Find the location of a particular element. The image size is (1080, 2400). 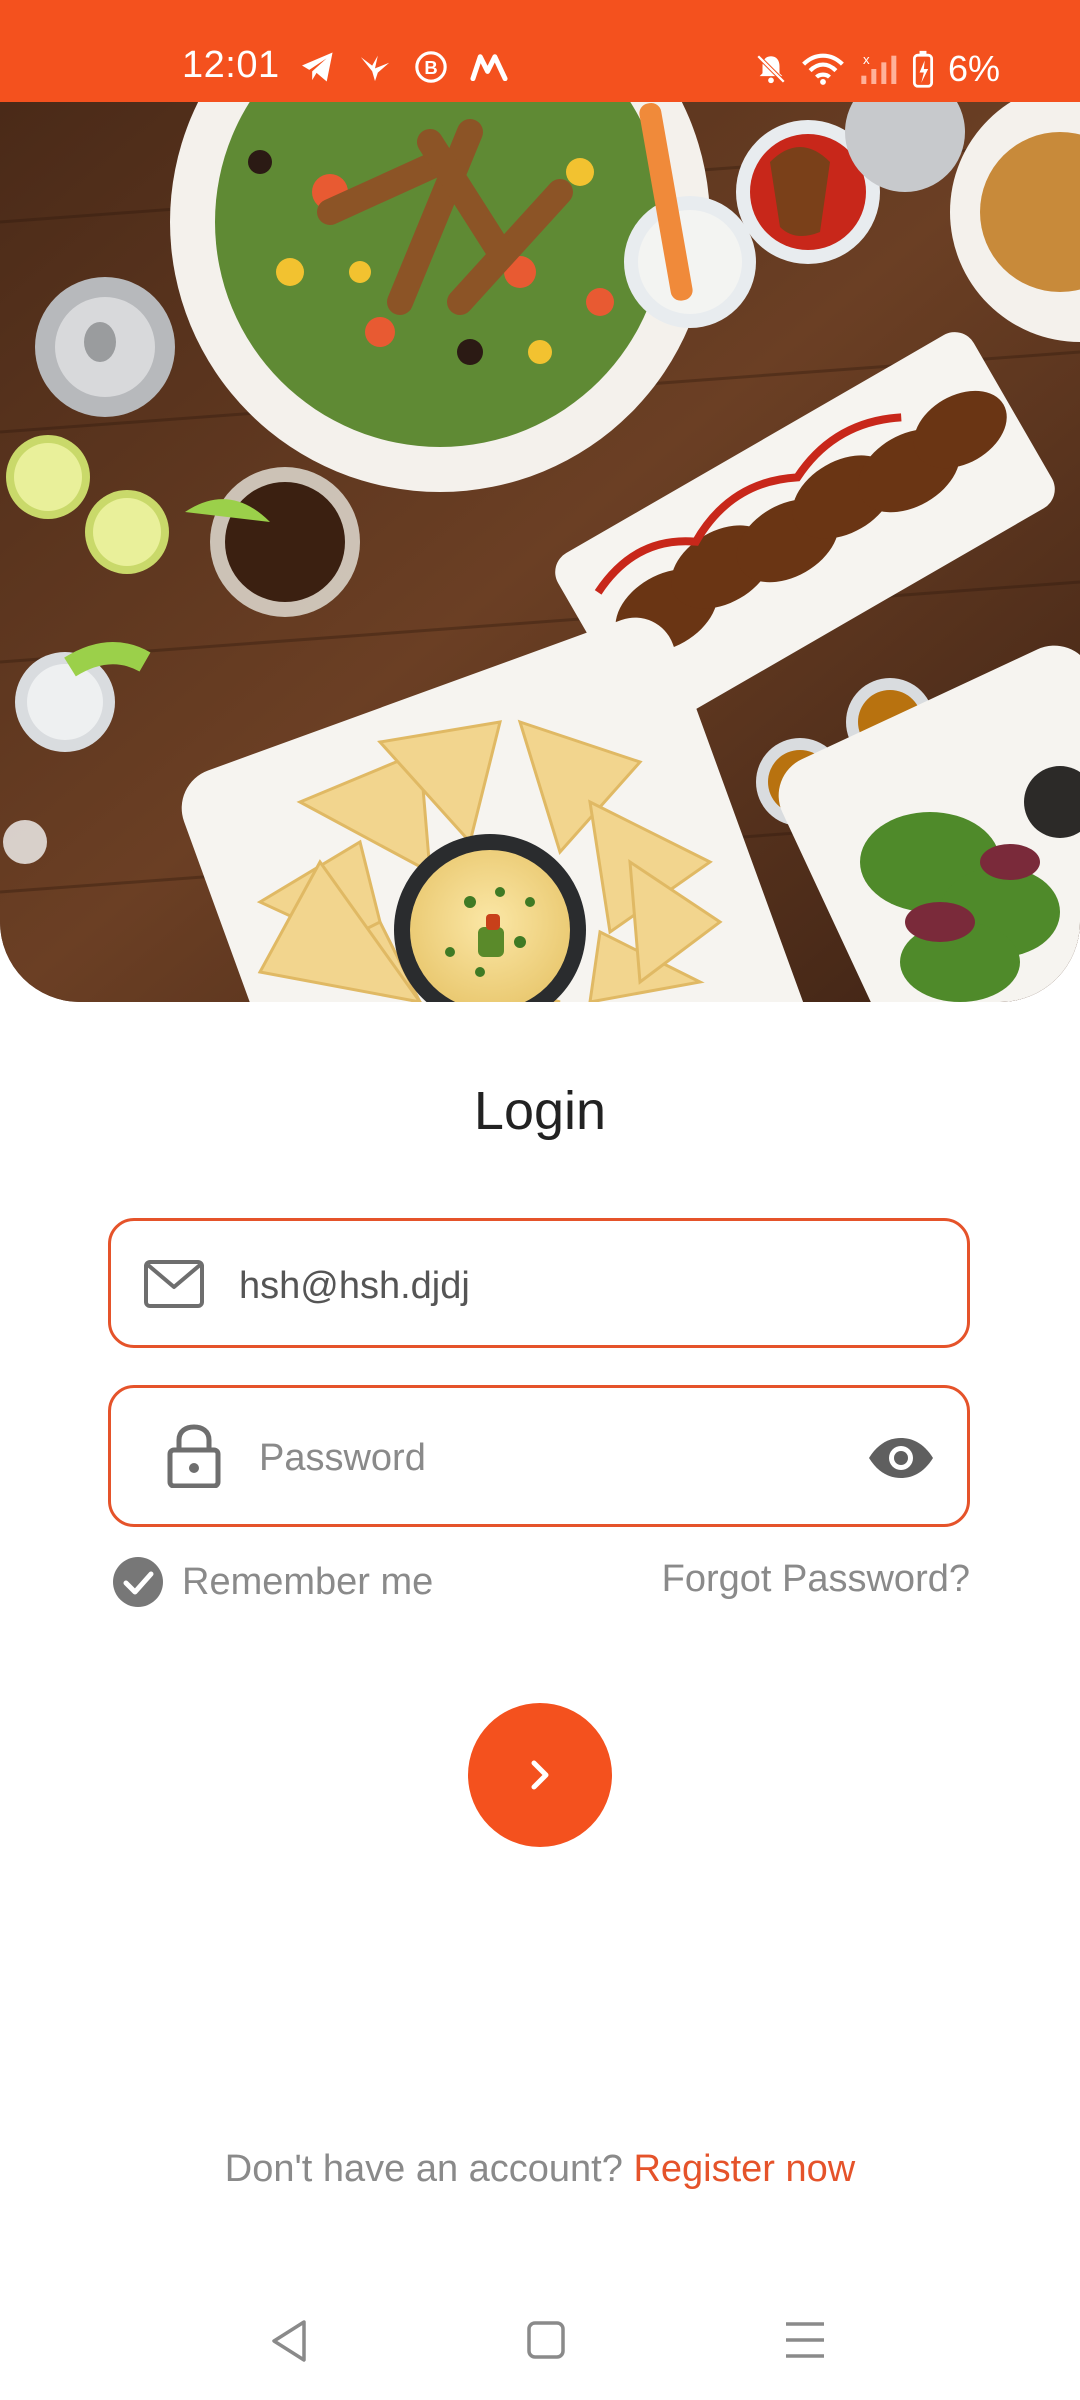

lock-icon is located at coordinates (194, 1456).